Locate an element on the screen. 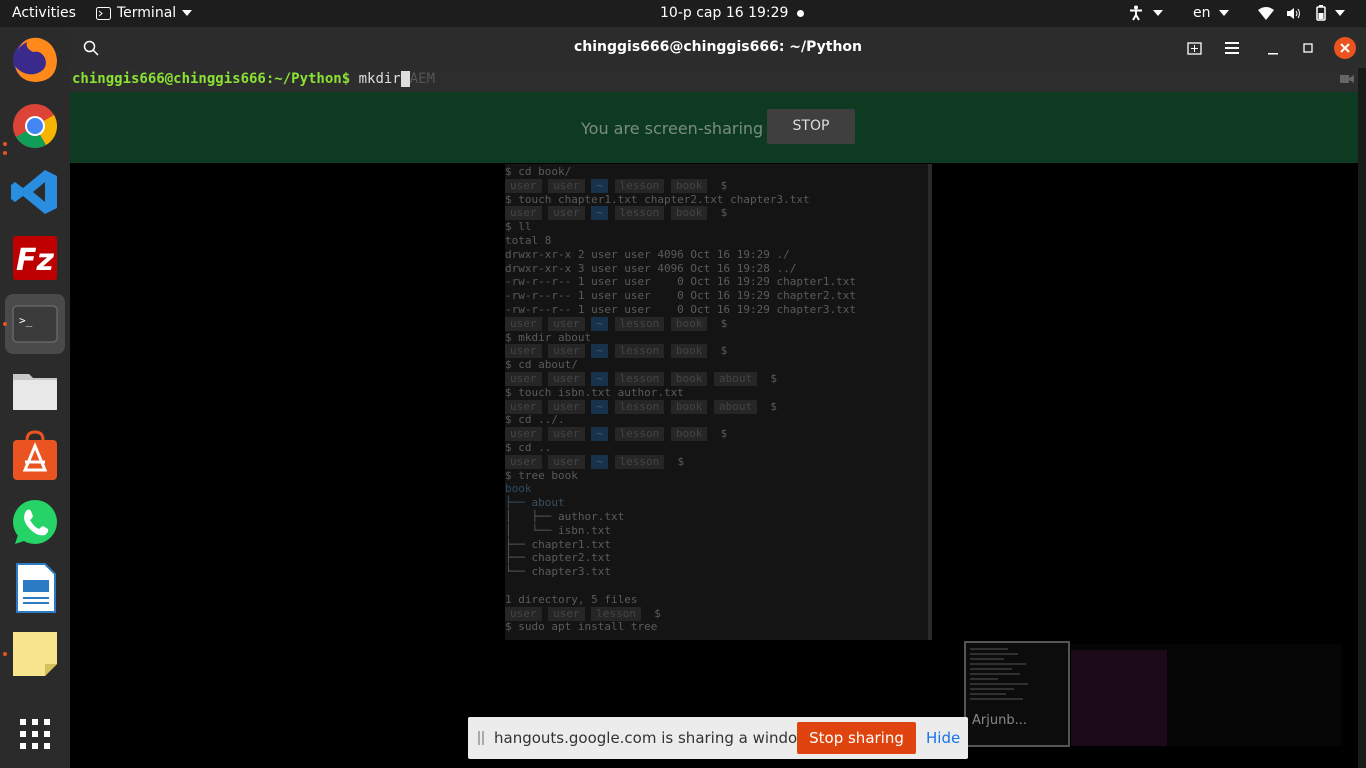 The image size is (1366, 768). participant-thumbnail is located at coordinates (1017, 694).